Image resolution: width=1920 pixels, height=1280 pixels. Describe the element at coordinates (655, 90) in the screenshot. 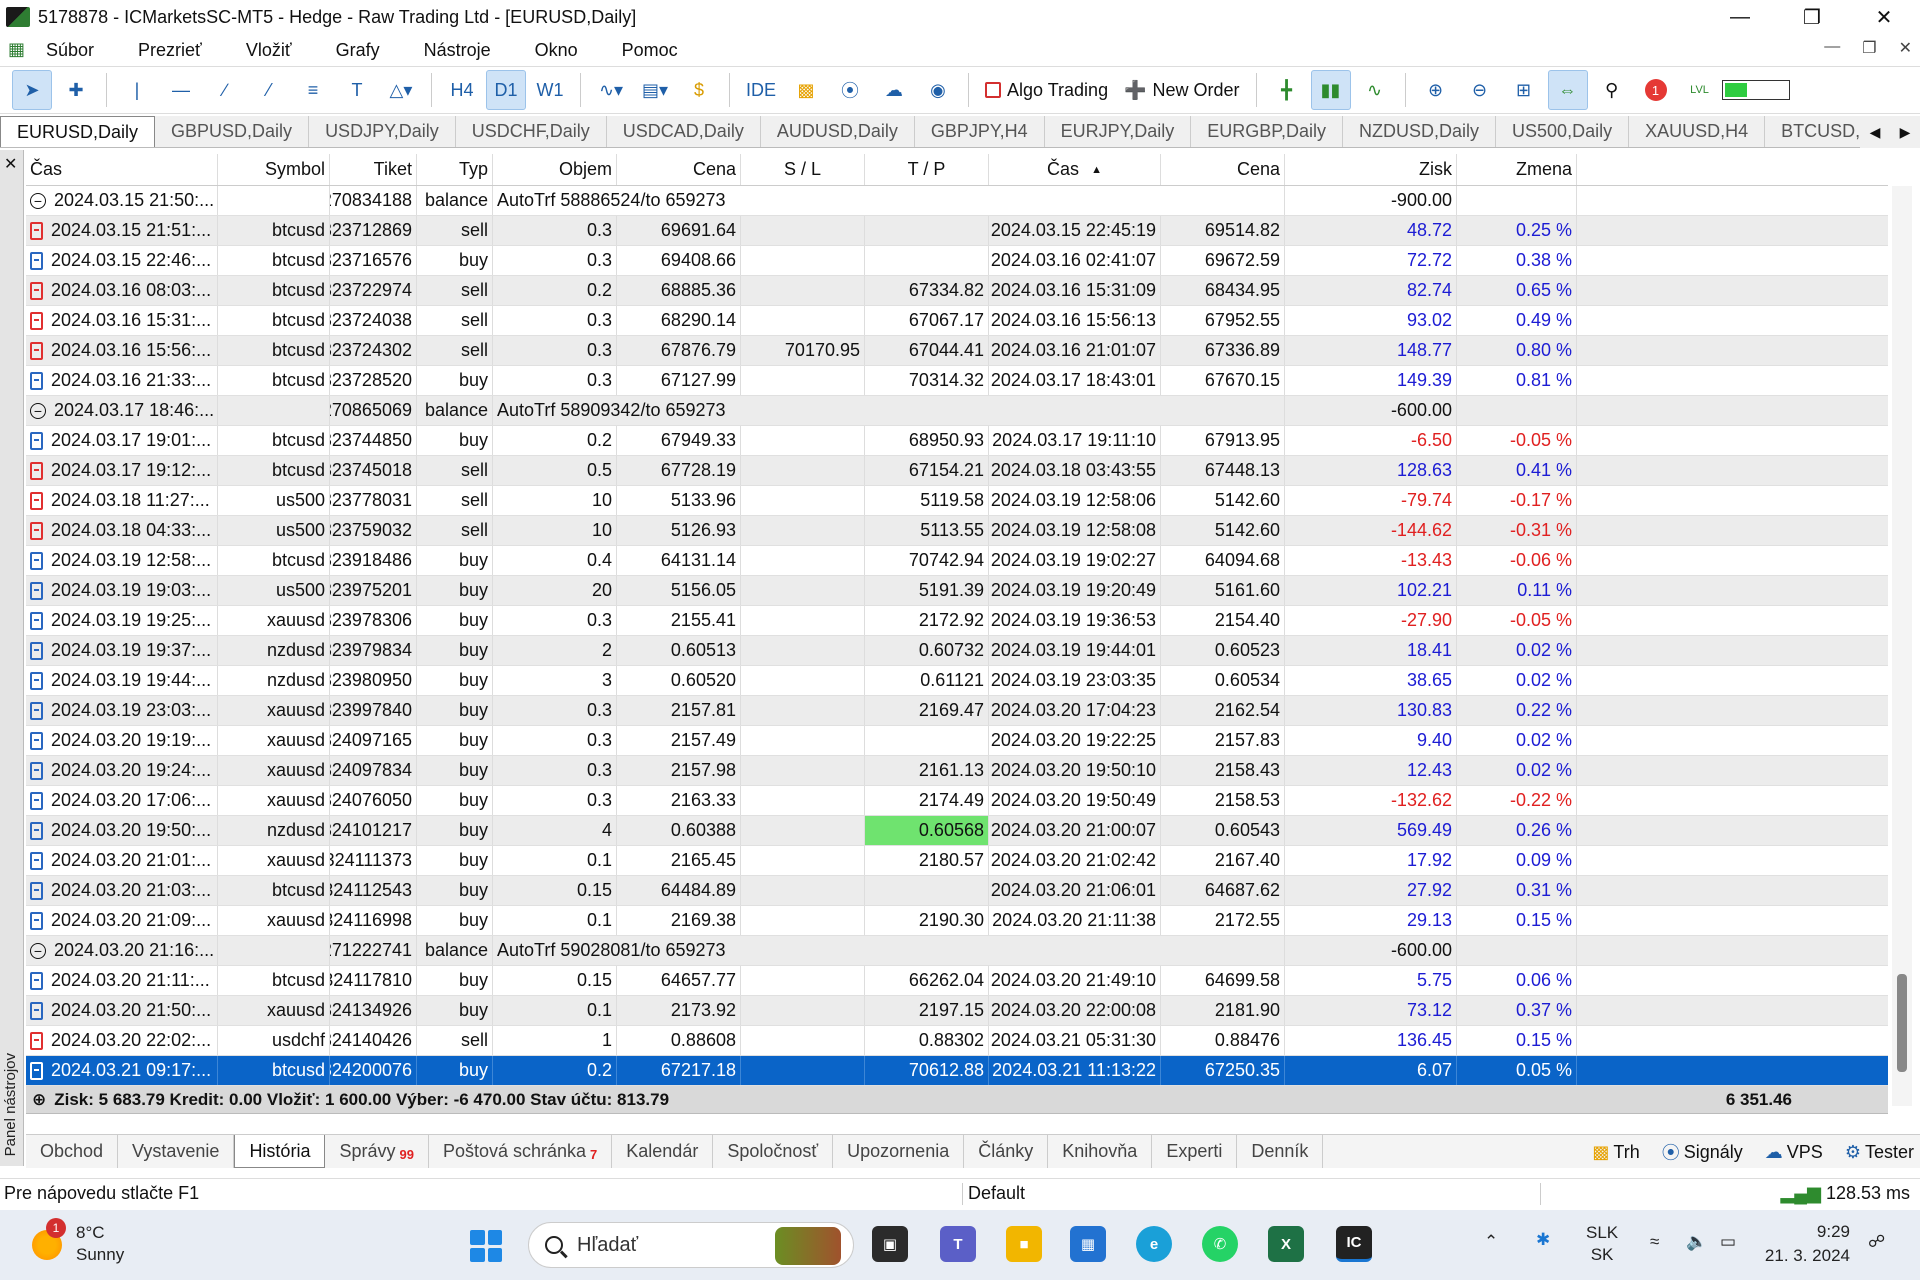

I see `chart-templates-icon: ▤▾` at that location.